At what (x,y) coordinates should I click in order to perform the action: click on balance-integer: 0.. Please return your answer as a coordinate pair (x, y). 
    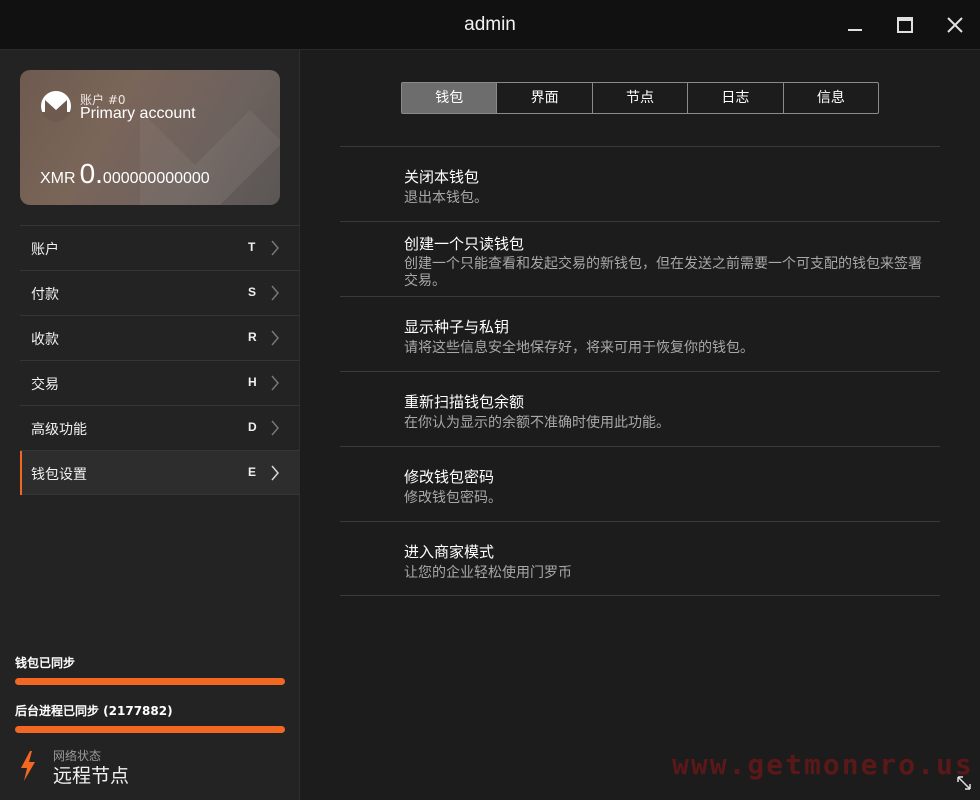
    Looking at the image, I should click on (91, 173).